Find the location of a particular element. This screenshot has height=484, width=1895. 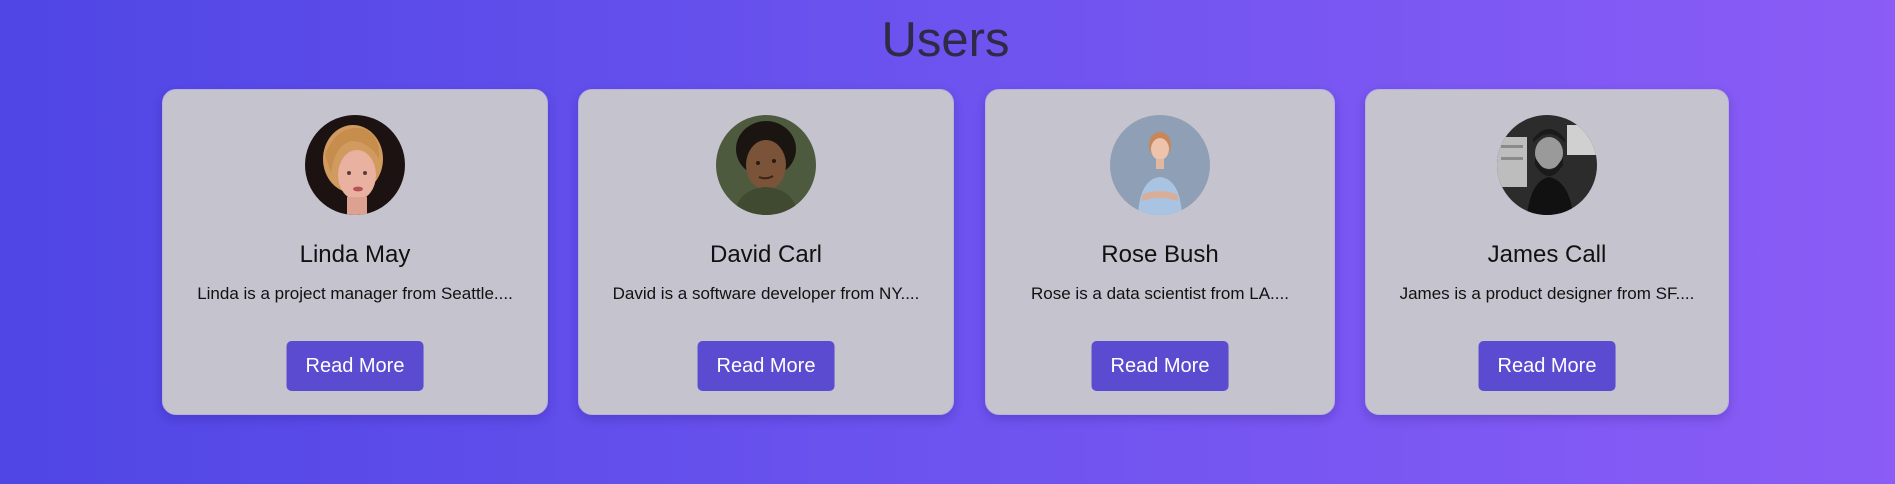

user-name: David Carl is located at coordinates (766, 254).